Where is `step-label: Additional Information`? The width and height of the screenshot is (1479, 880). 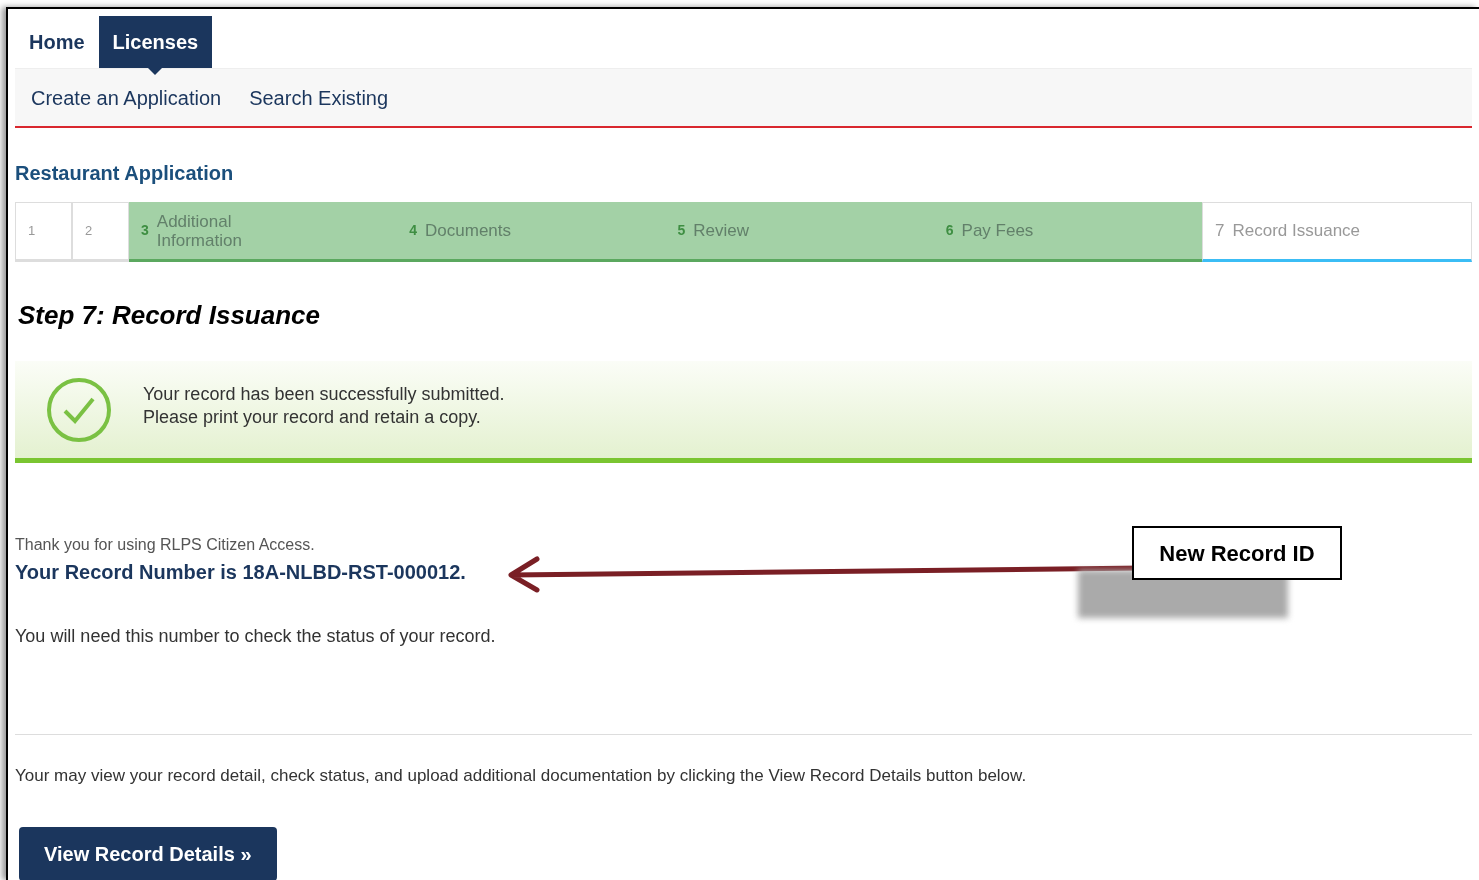 step-label: Additional Information is located at coordinates (199, 230).